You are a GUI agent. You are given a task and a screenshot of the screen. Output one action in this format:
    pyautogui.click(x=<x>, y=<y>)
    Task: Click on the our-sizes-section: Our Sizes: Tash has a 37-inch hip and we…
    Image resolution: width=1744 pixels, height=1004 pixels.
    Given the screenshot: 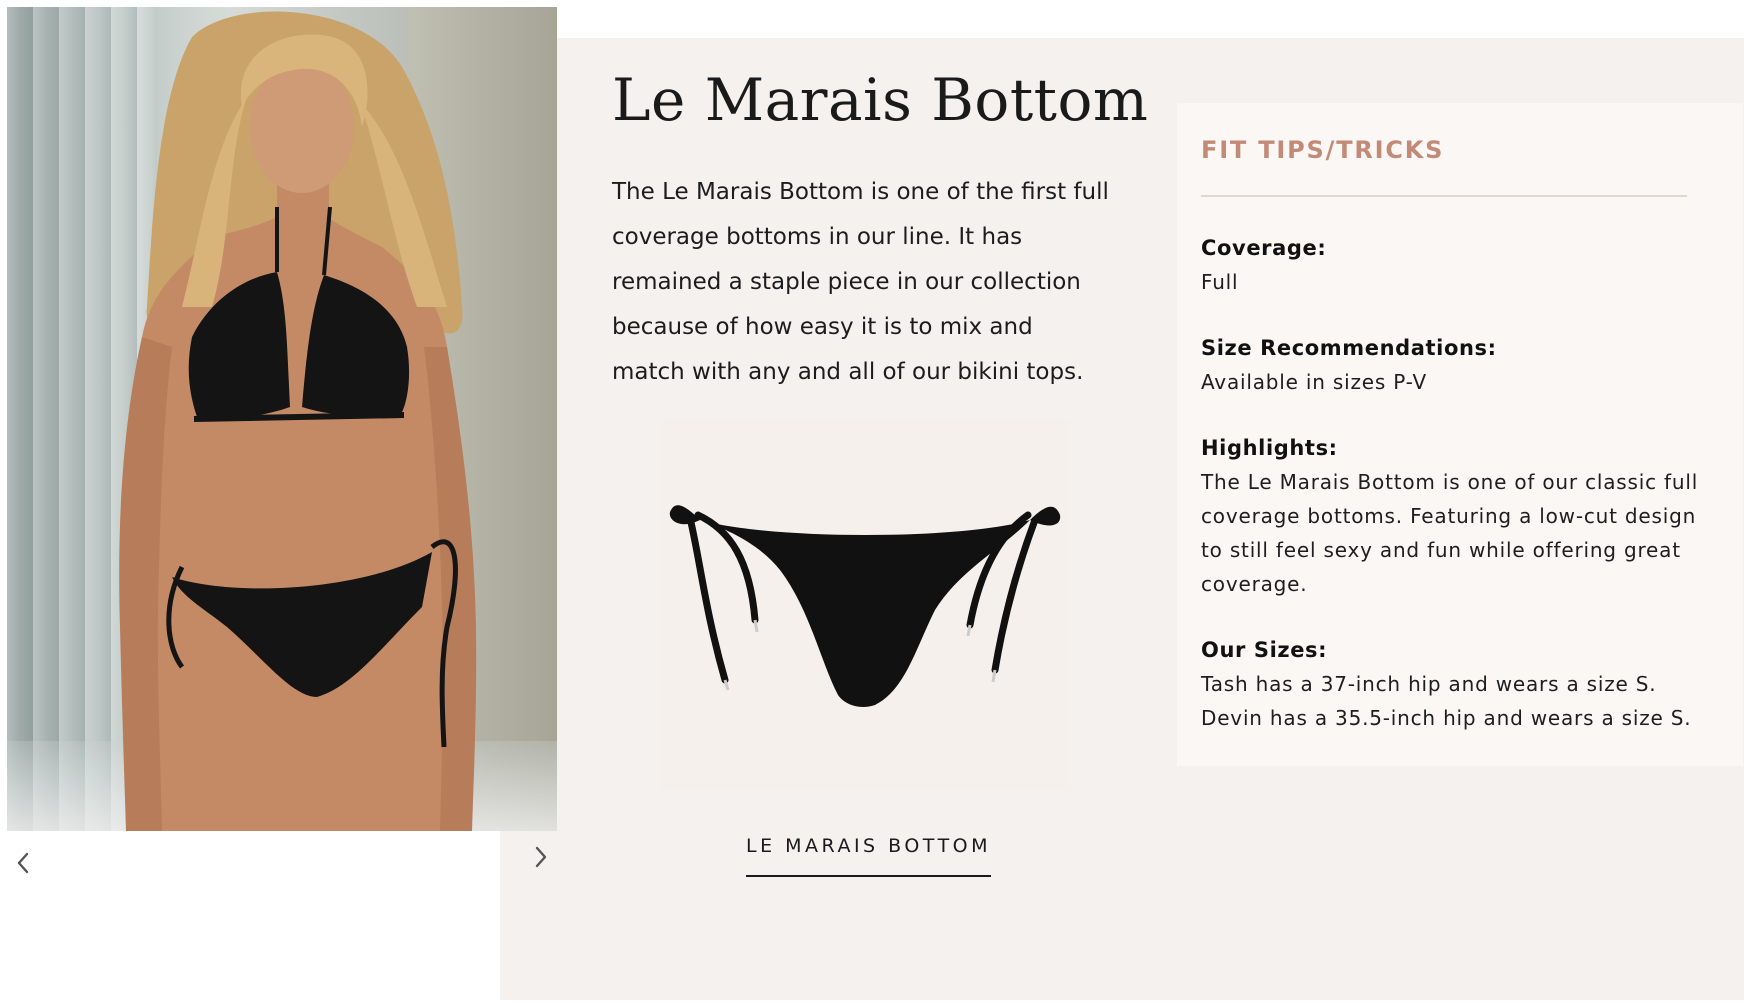 What is the action you would take?
    pyautogui.click(x=1451, y=684)
    